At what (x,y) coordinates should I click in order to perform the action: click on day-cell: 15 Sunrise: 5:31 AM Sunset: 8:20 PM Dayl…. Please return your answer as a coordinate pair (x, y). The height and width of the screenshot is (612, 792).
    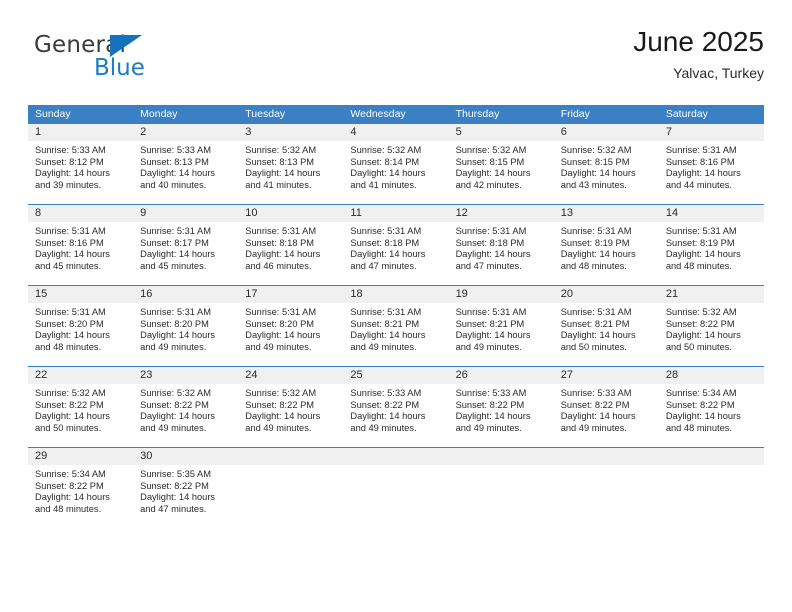
    Looking at the image, I should click on (81, 326).